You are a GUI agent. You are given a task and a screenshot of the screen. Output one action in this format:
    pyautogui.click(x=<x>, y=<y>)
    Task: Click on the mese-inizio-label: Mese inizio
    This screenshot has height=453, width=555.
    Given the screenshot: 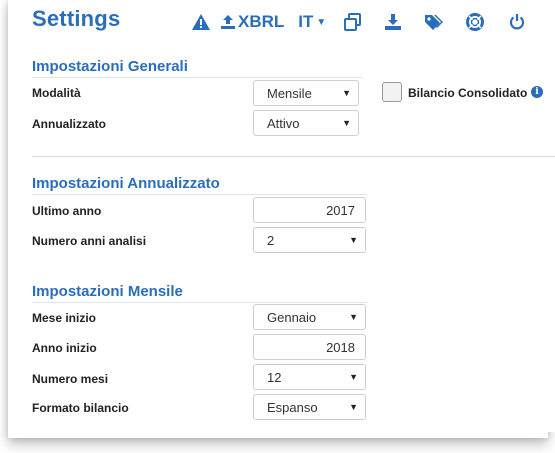 What is the action you would take?
    pyautogui.click(x=64, y=318)
    